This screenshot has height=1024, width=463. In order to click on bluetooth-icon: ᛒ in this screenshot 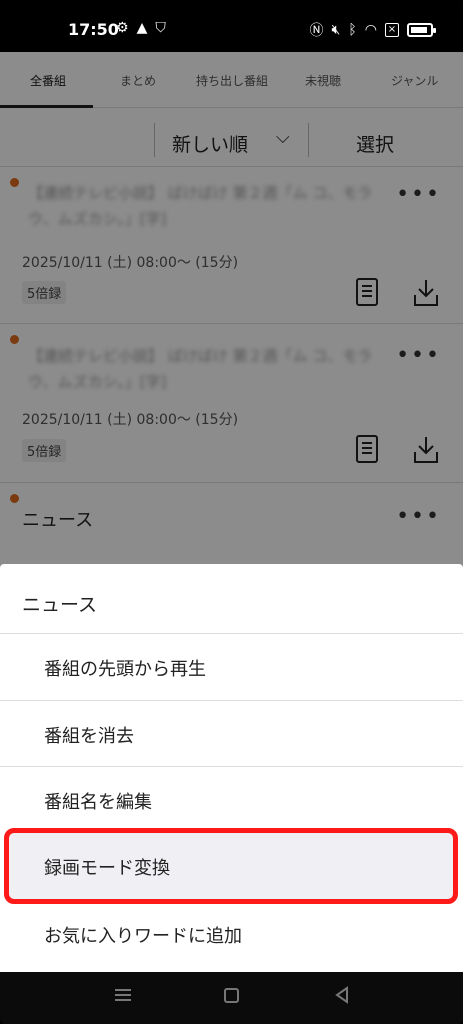, I will do `click(352, 30)`.